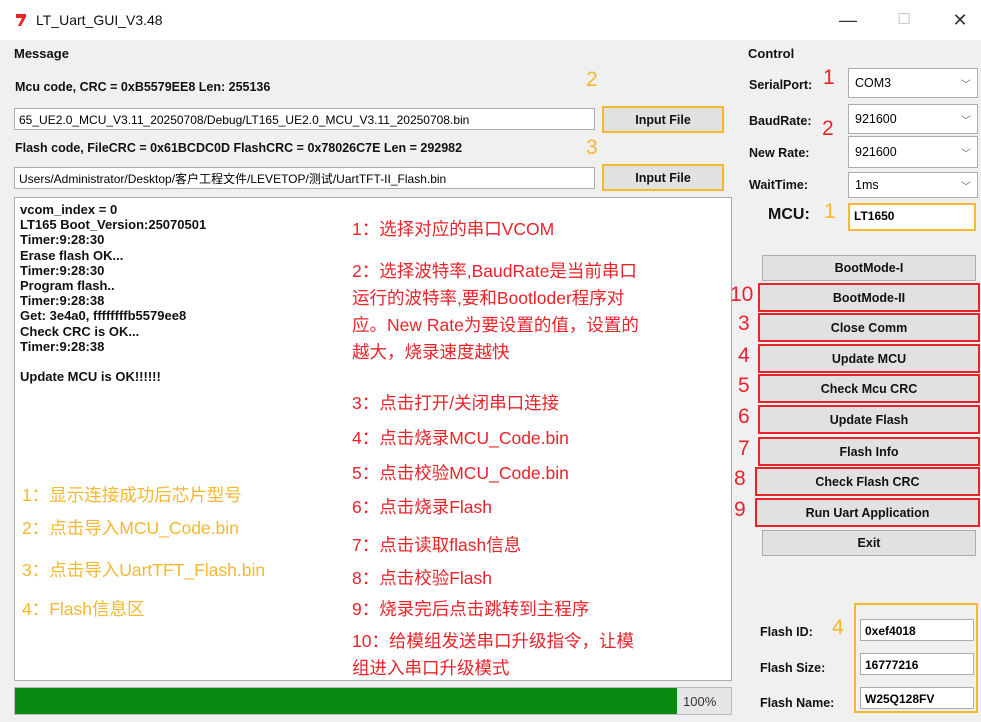 This screenshot has width=981, height=722. Describe the element at coordinates (838, 627) in the screenshot. I see `marker-yellow-4: 4` at that location.